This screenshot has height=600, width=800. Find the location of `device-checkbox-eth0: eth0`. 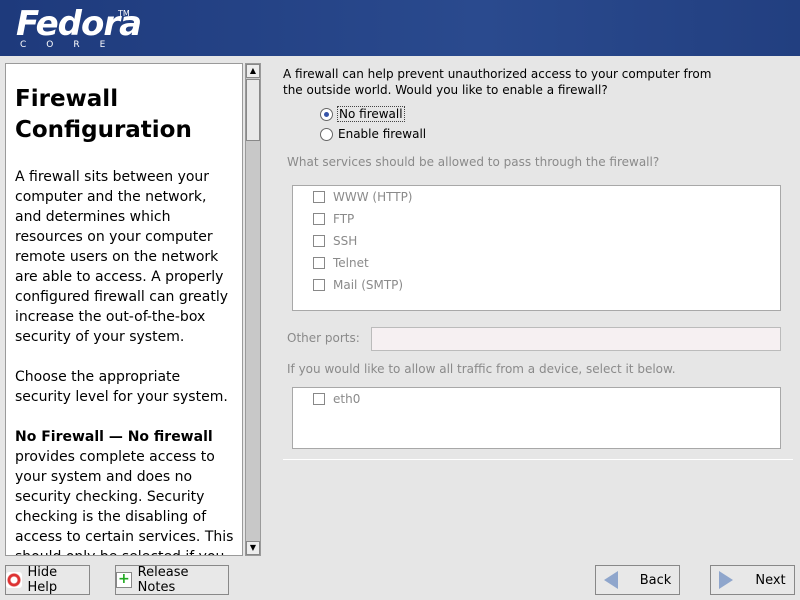

device-checkbox-eth0: eth0 is located at coordinates (336, 399).